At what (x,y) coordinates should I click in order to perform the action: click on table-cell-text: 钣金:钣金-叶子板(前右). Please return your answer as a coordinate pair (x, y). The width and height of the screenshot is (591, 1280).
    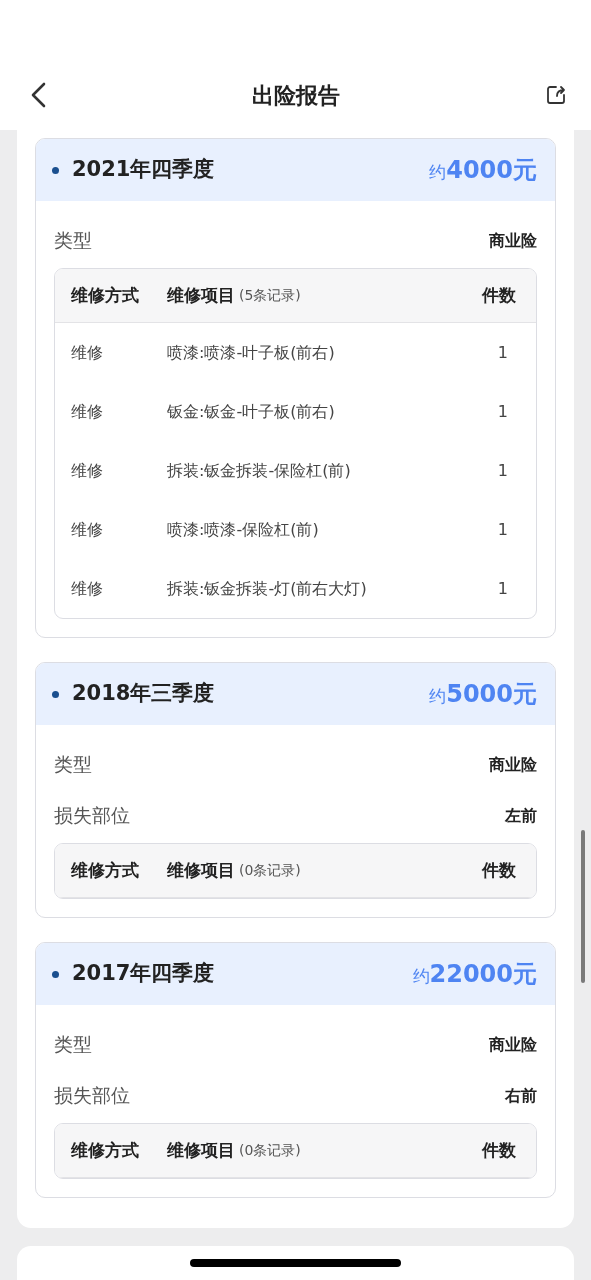
    Looking at the image, I should click on (251, 411).